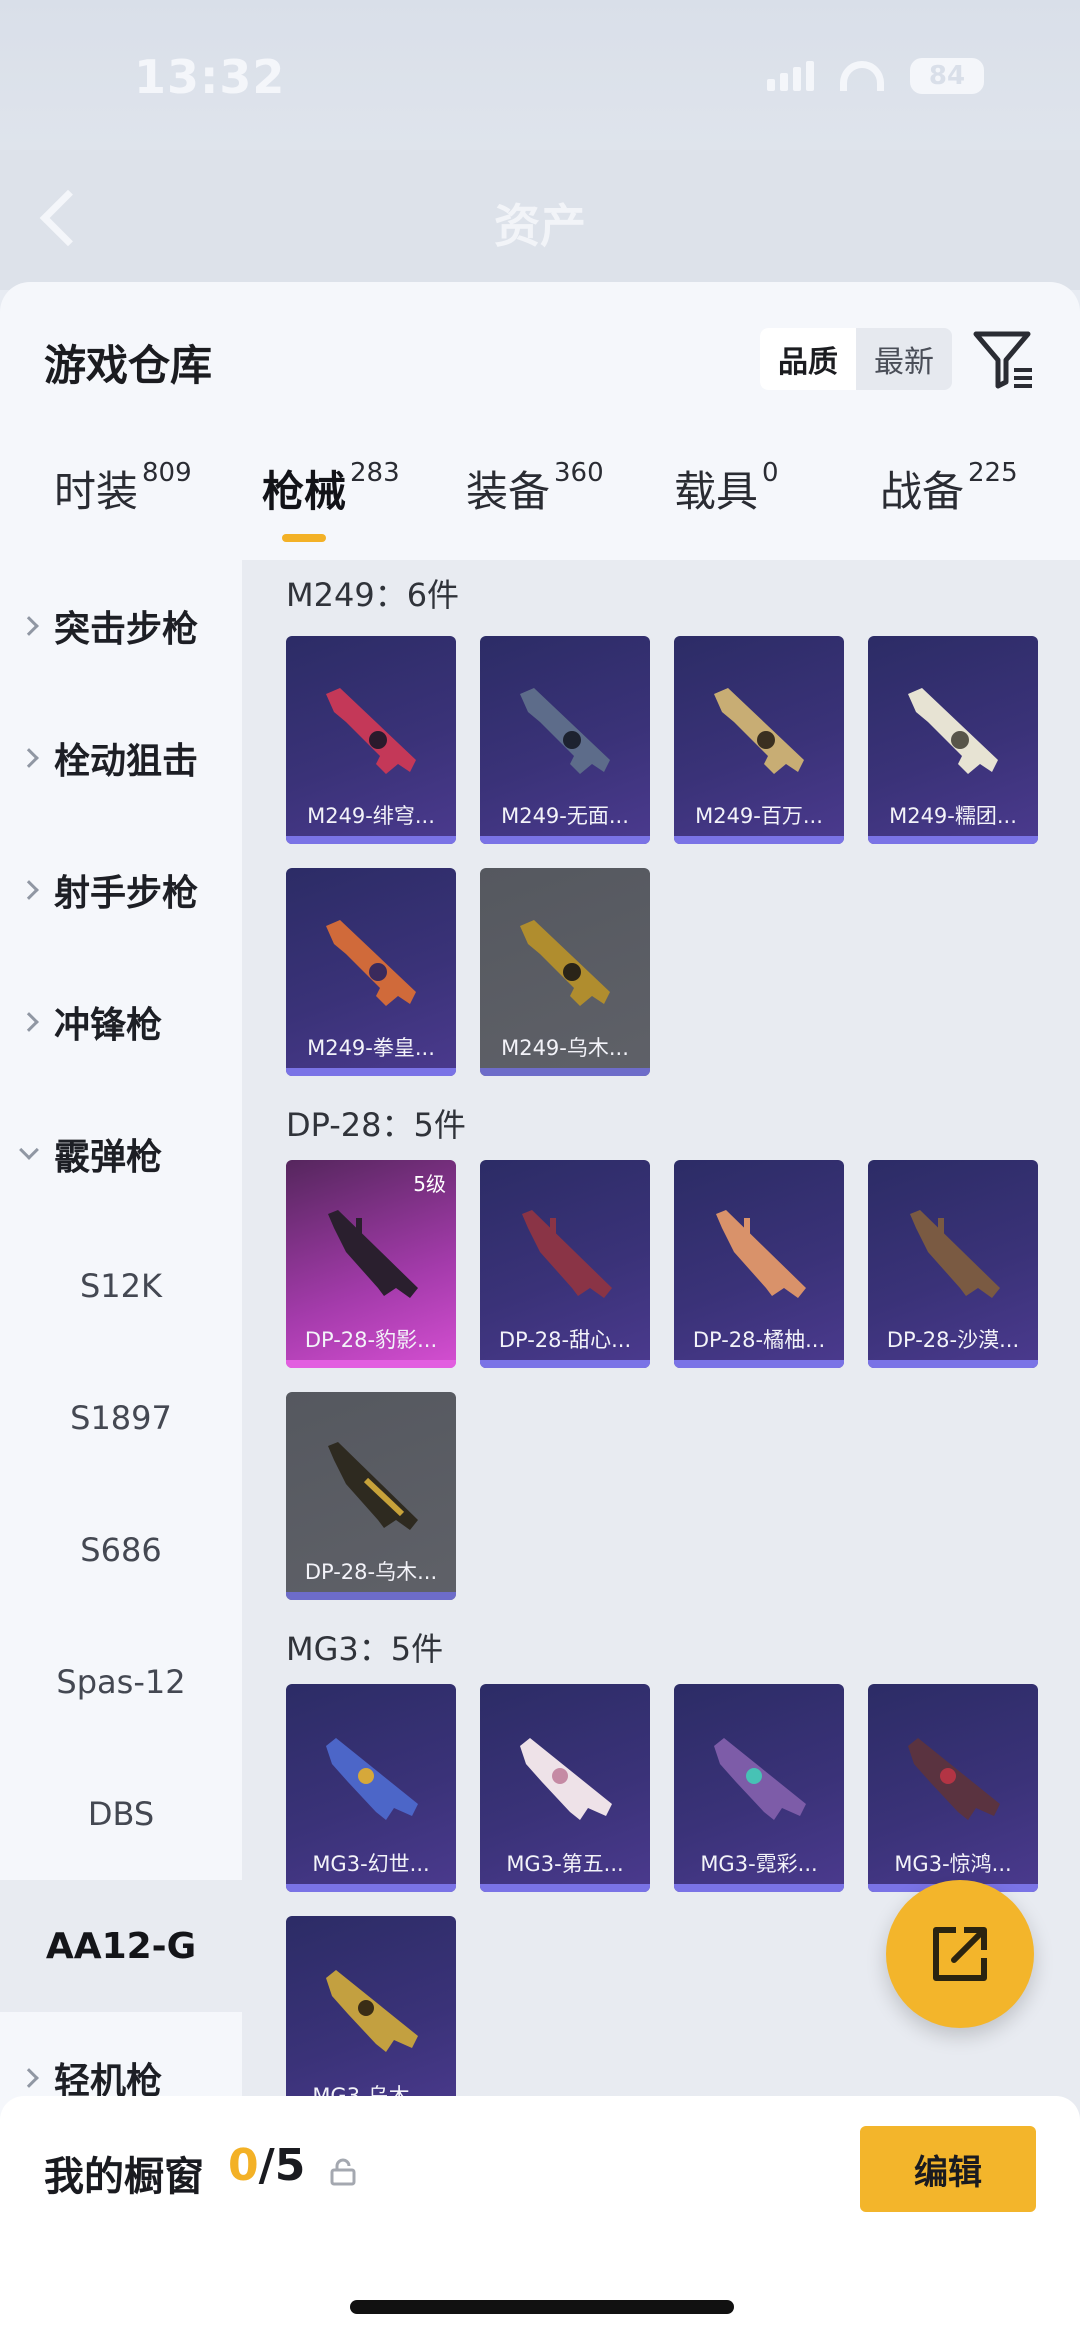  Describe the element at coordinates (949, 488) in the screenshot. I see `tab-supplies: 战备 225` at that location.